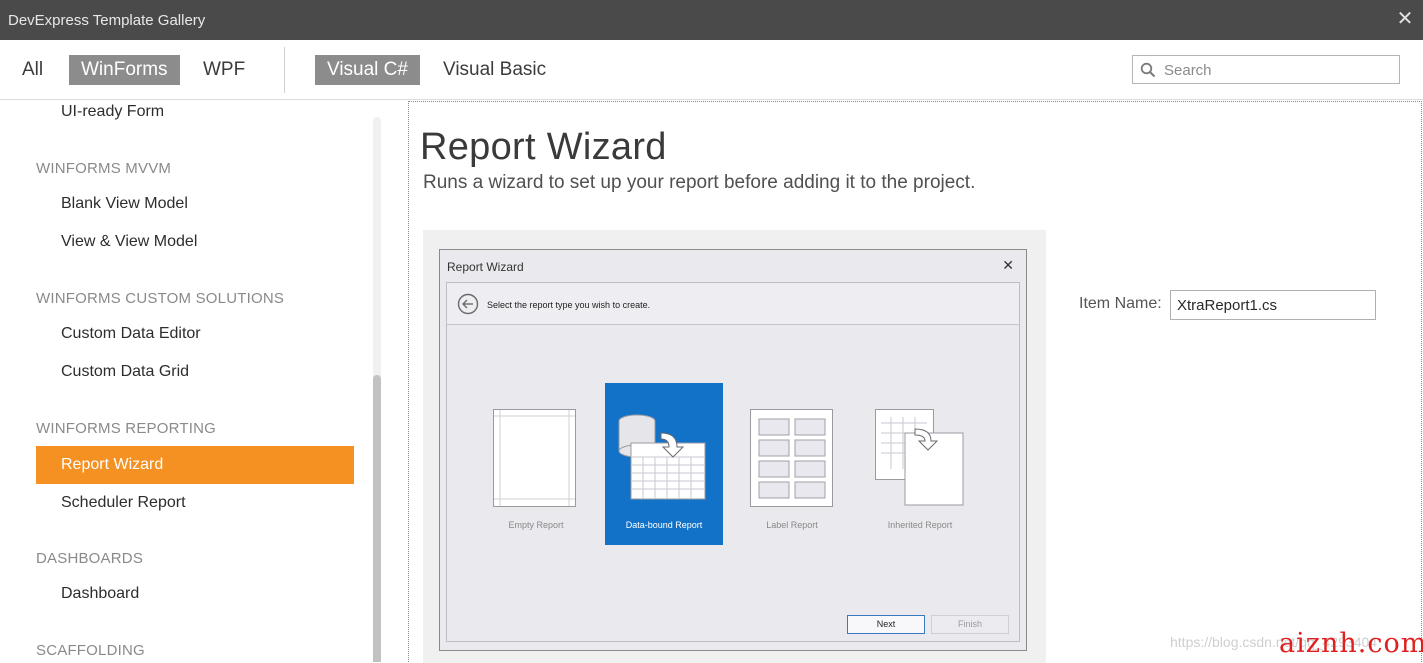  I want to click on inherited-report-icon, so click(919, 457).